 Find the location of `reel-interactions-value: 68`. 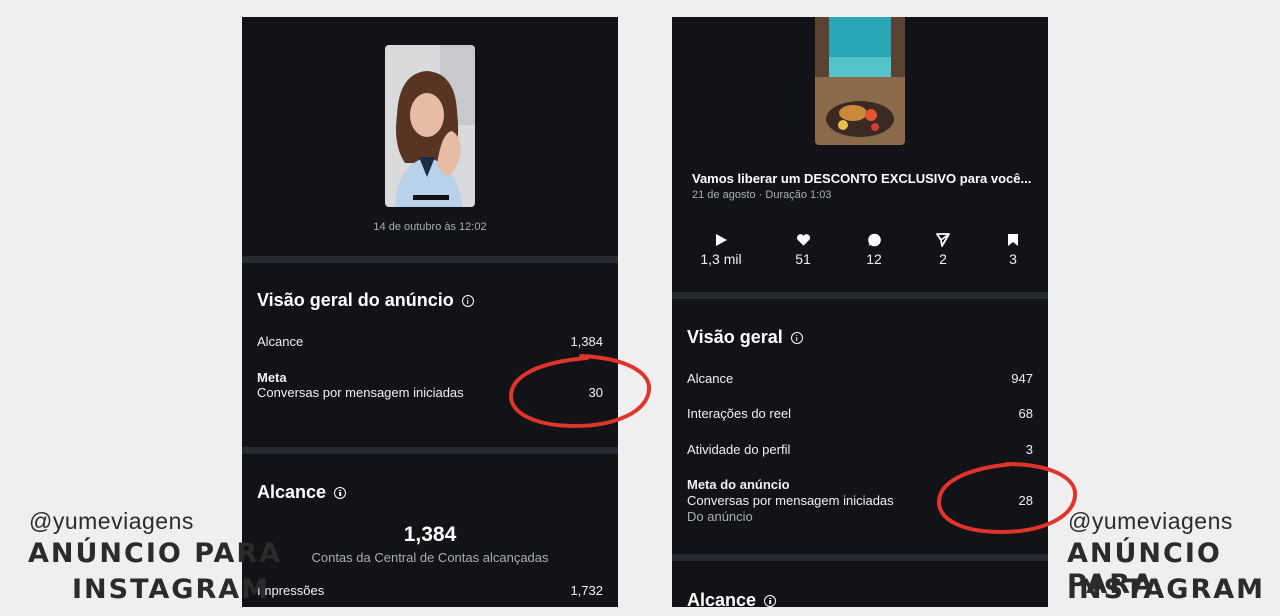

reel-interactions-value: 68 is located at coordinates (1025, 413).